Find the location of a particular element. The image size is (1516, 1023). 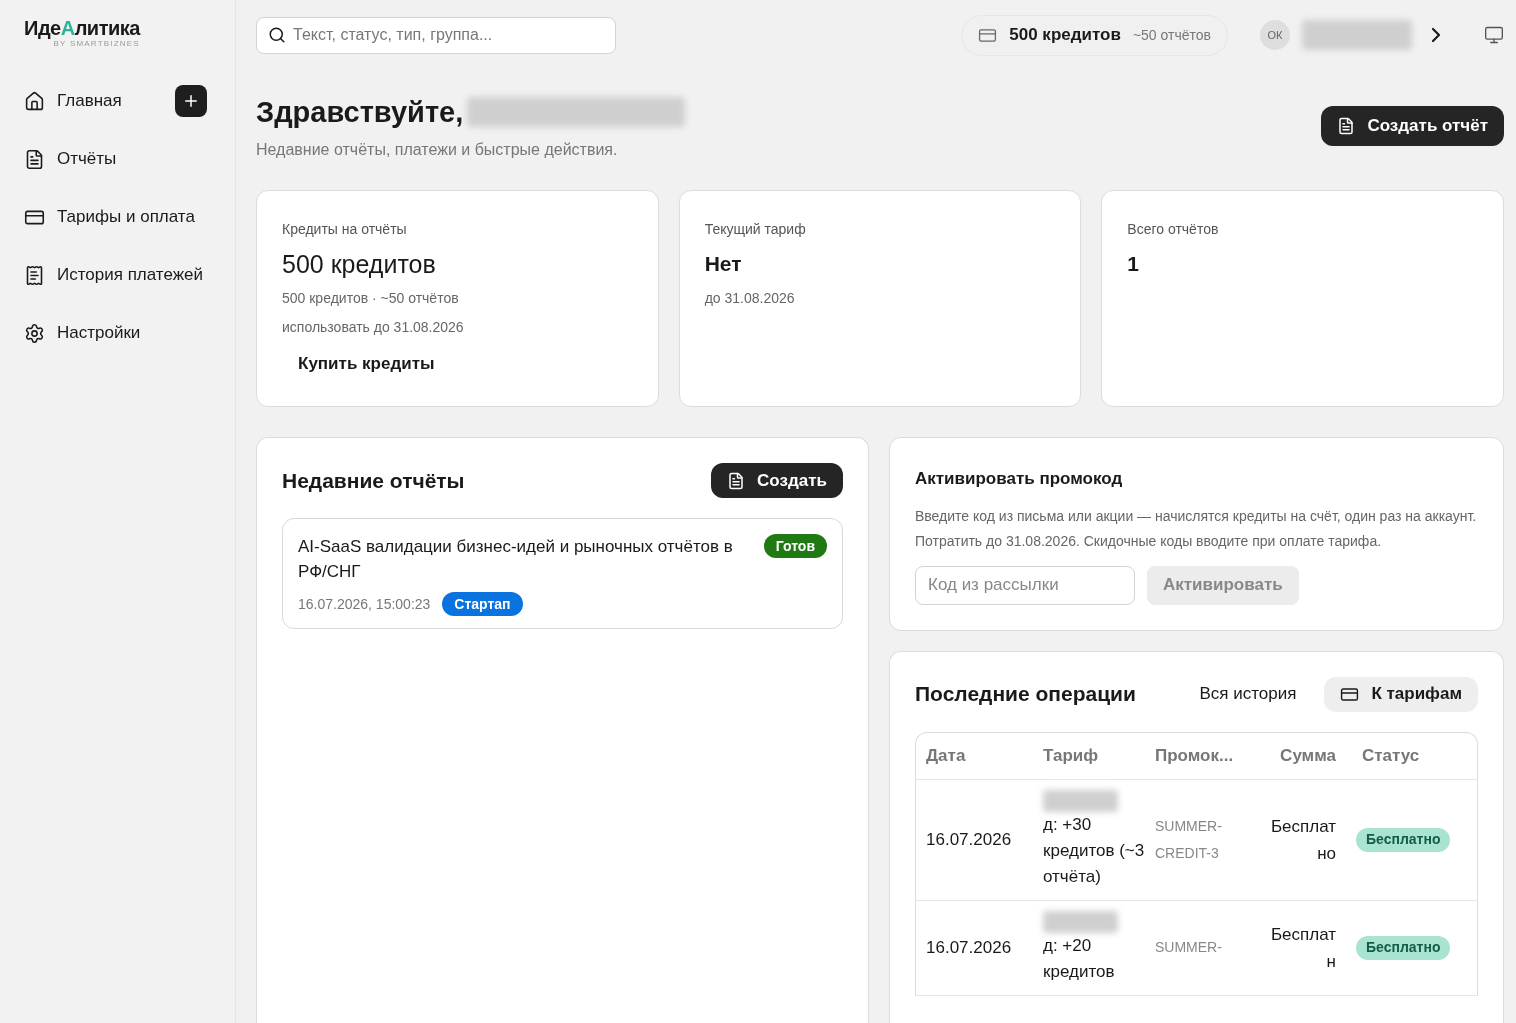

stat-detail: до 31.08.2026 is located at coordinates (750, 298).